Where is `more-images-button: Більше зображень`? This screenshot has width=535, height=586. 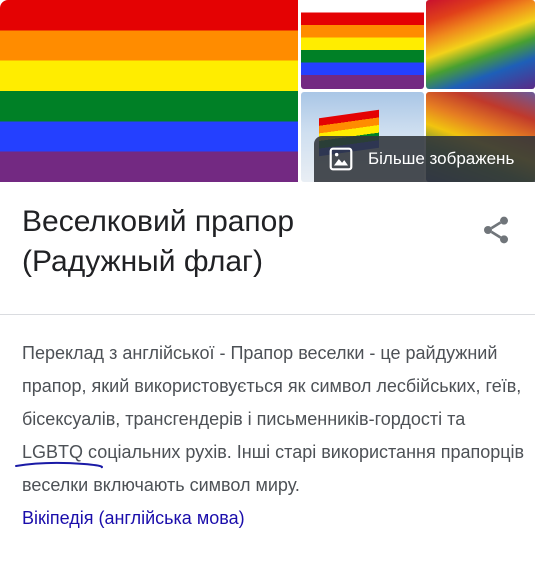 more-images-button: Більше зображень is located at coordinates (424, 159).